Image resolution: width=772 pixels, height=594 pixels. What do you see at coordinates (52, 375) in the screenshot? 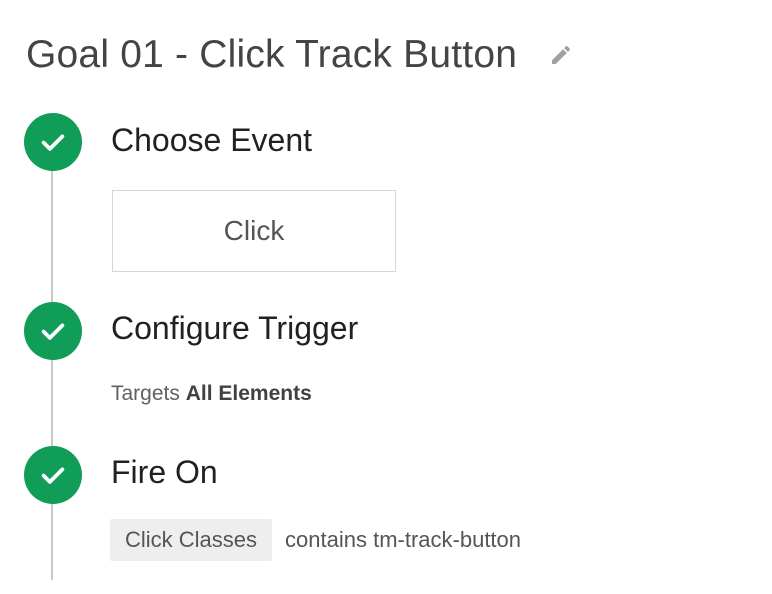
I see `timeline-connector` at bounding box center [52, 375].